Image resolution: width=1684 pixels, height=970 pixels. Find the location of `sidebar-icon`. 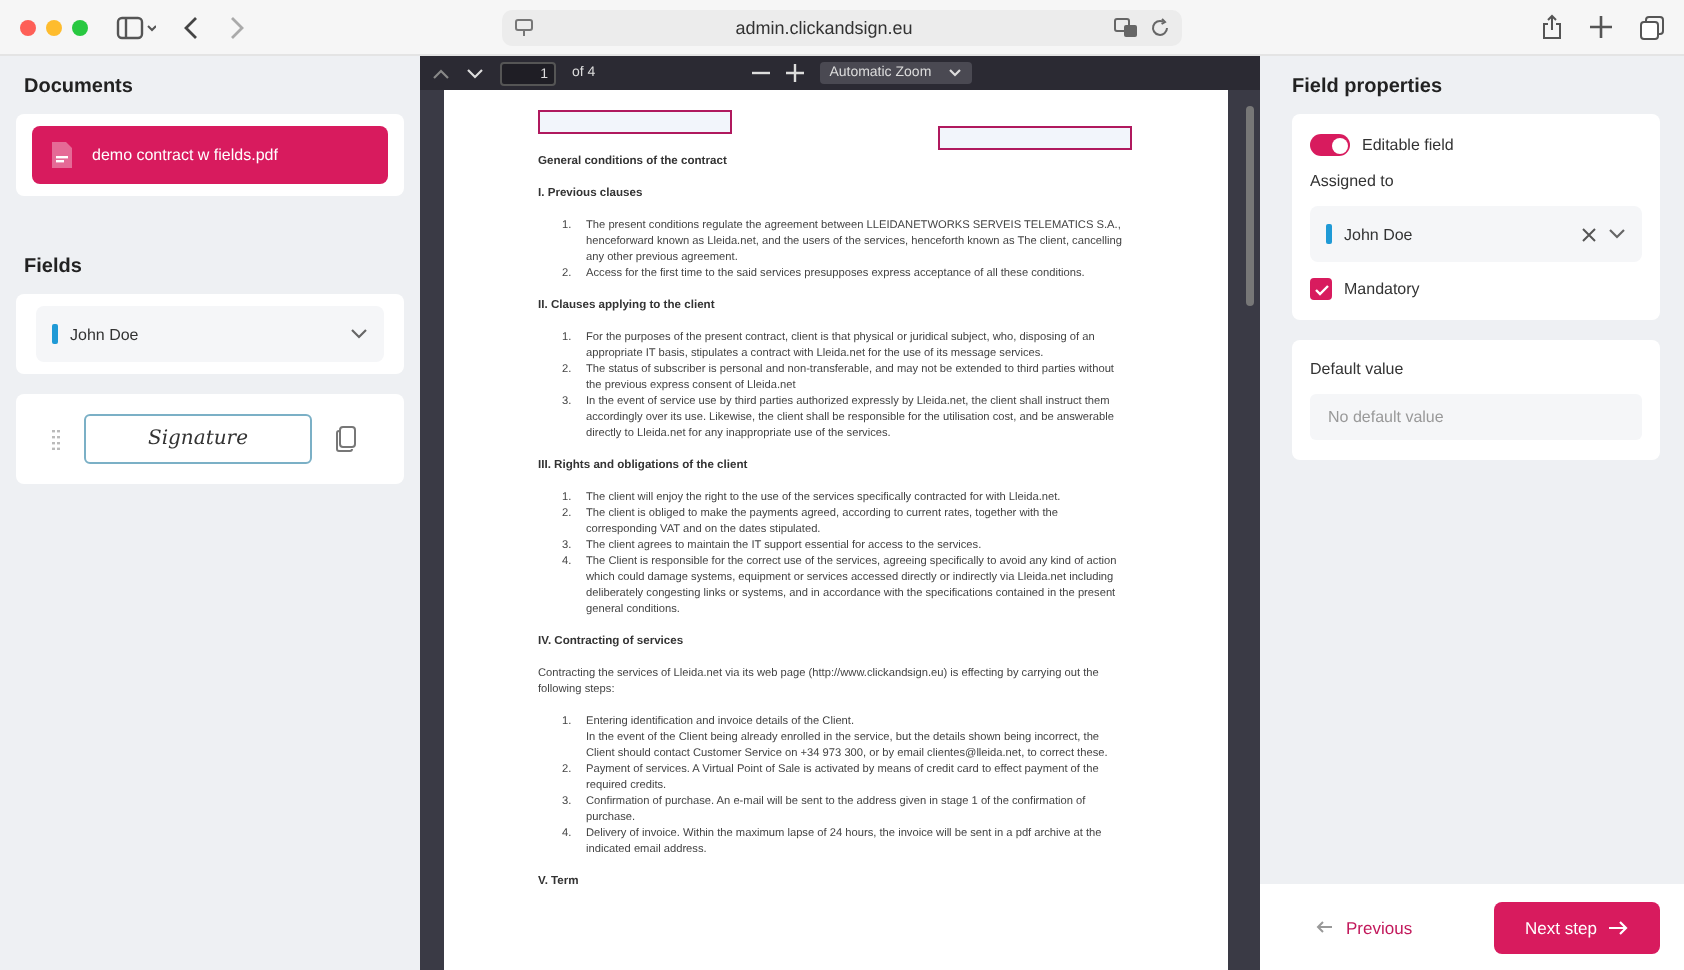

sidebar-icon is located at coordinates (136, 27).